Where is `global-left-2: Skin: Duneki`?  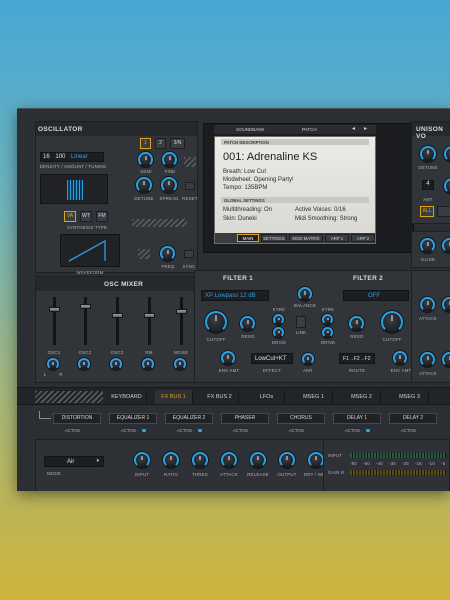 global-left-2: Skin: Duneki is located at coordinates (240, 219).